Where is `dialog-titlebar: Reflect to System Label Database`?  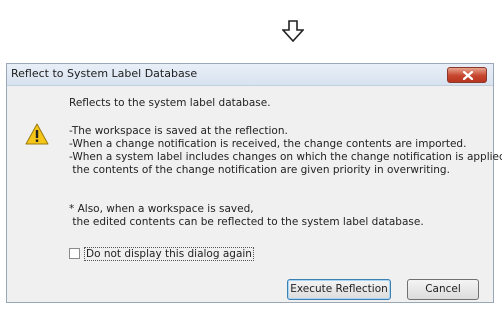 dialog-titlebar: Reflect to System Label Database is located at coordinates (250, 75).